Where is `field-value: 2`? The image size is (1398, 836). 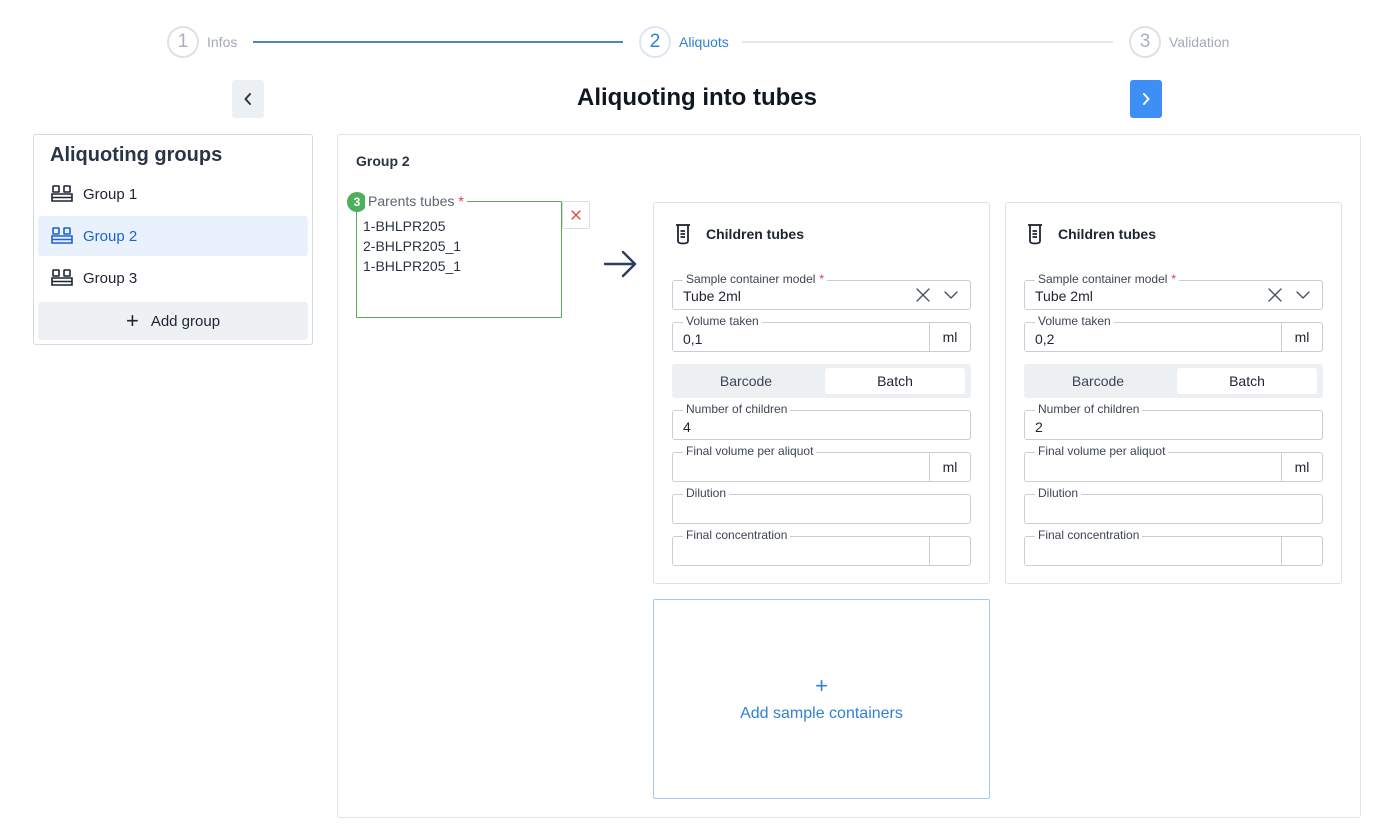 field-value: 2 is located at coordinates (1039, 427).